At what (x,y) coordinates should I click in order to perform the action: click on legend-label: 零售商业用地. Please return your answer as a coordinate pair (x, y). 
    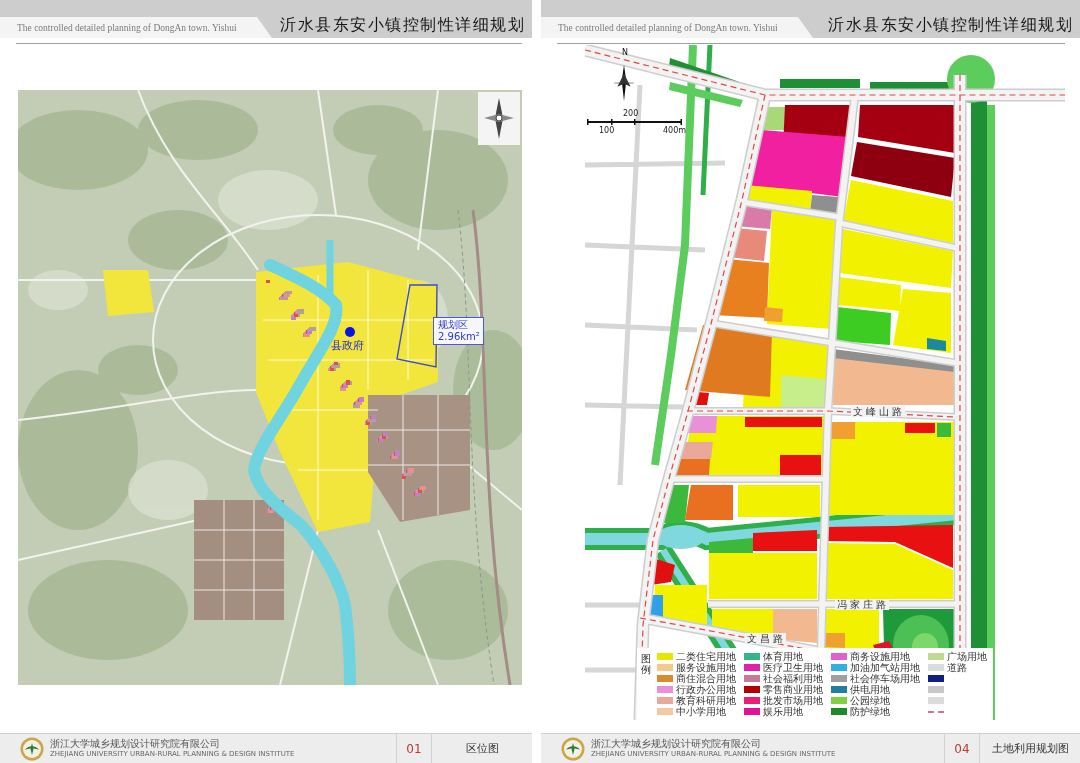
    Looking at the image, I should click on (793, 689).